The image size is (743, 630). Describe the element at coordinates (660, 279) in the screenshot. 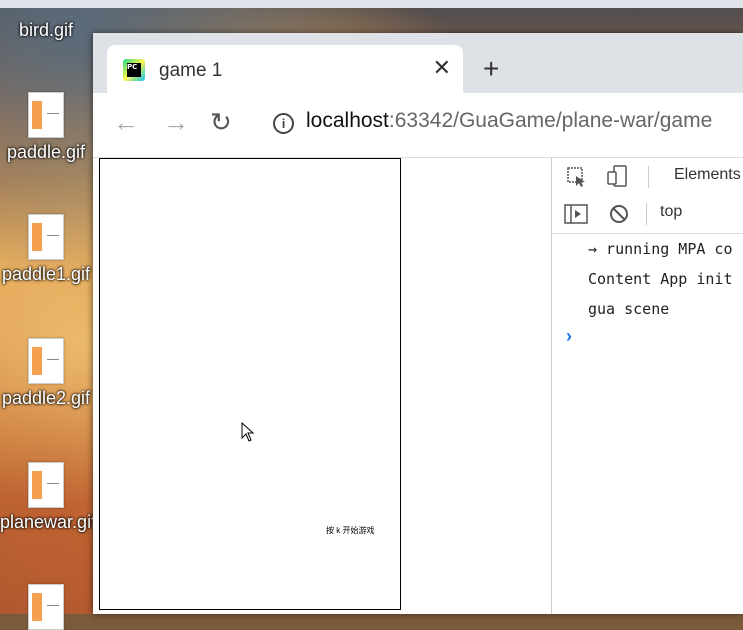

I see `console-line: Content App init` at that location.